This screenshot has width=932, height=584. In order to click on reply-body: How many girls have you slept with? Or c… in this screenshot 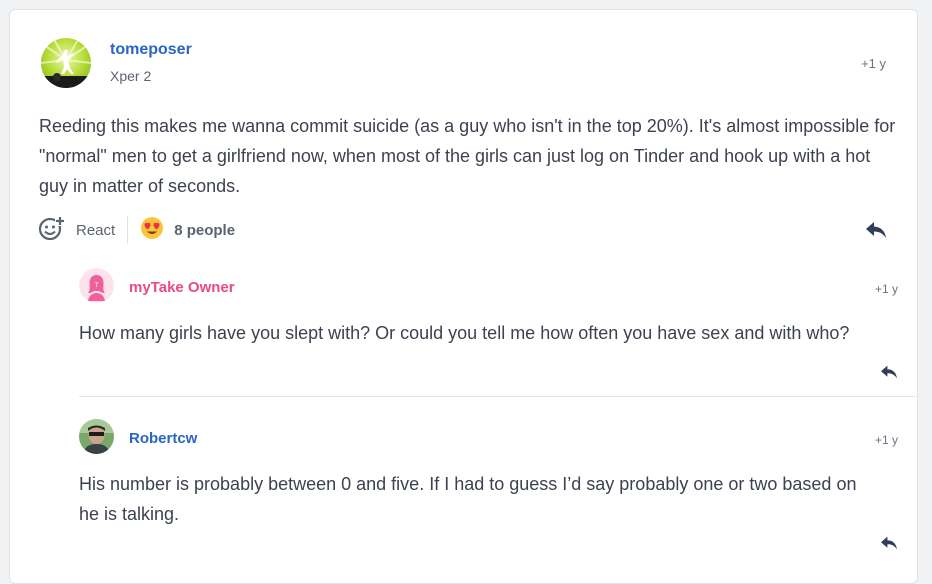, I will do `click(464, 333)`.